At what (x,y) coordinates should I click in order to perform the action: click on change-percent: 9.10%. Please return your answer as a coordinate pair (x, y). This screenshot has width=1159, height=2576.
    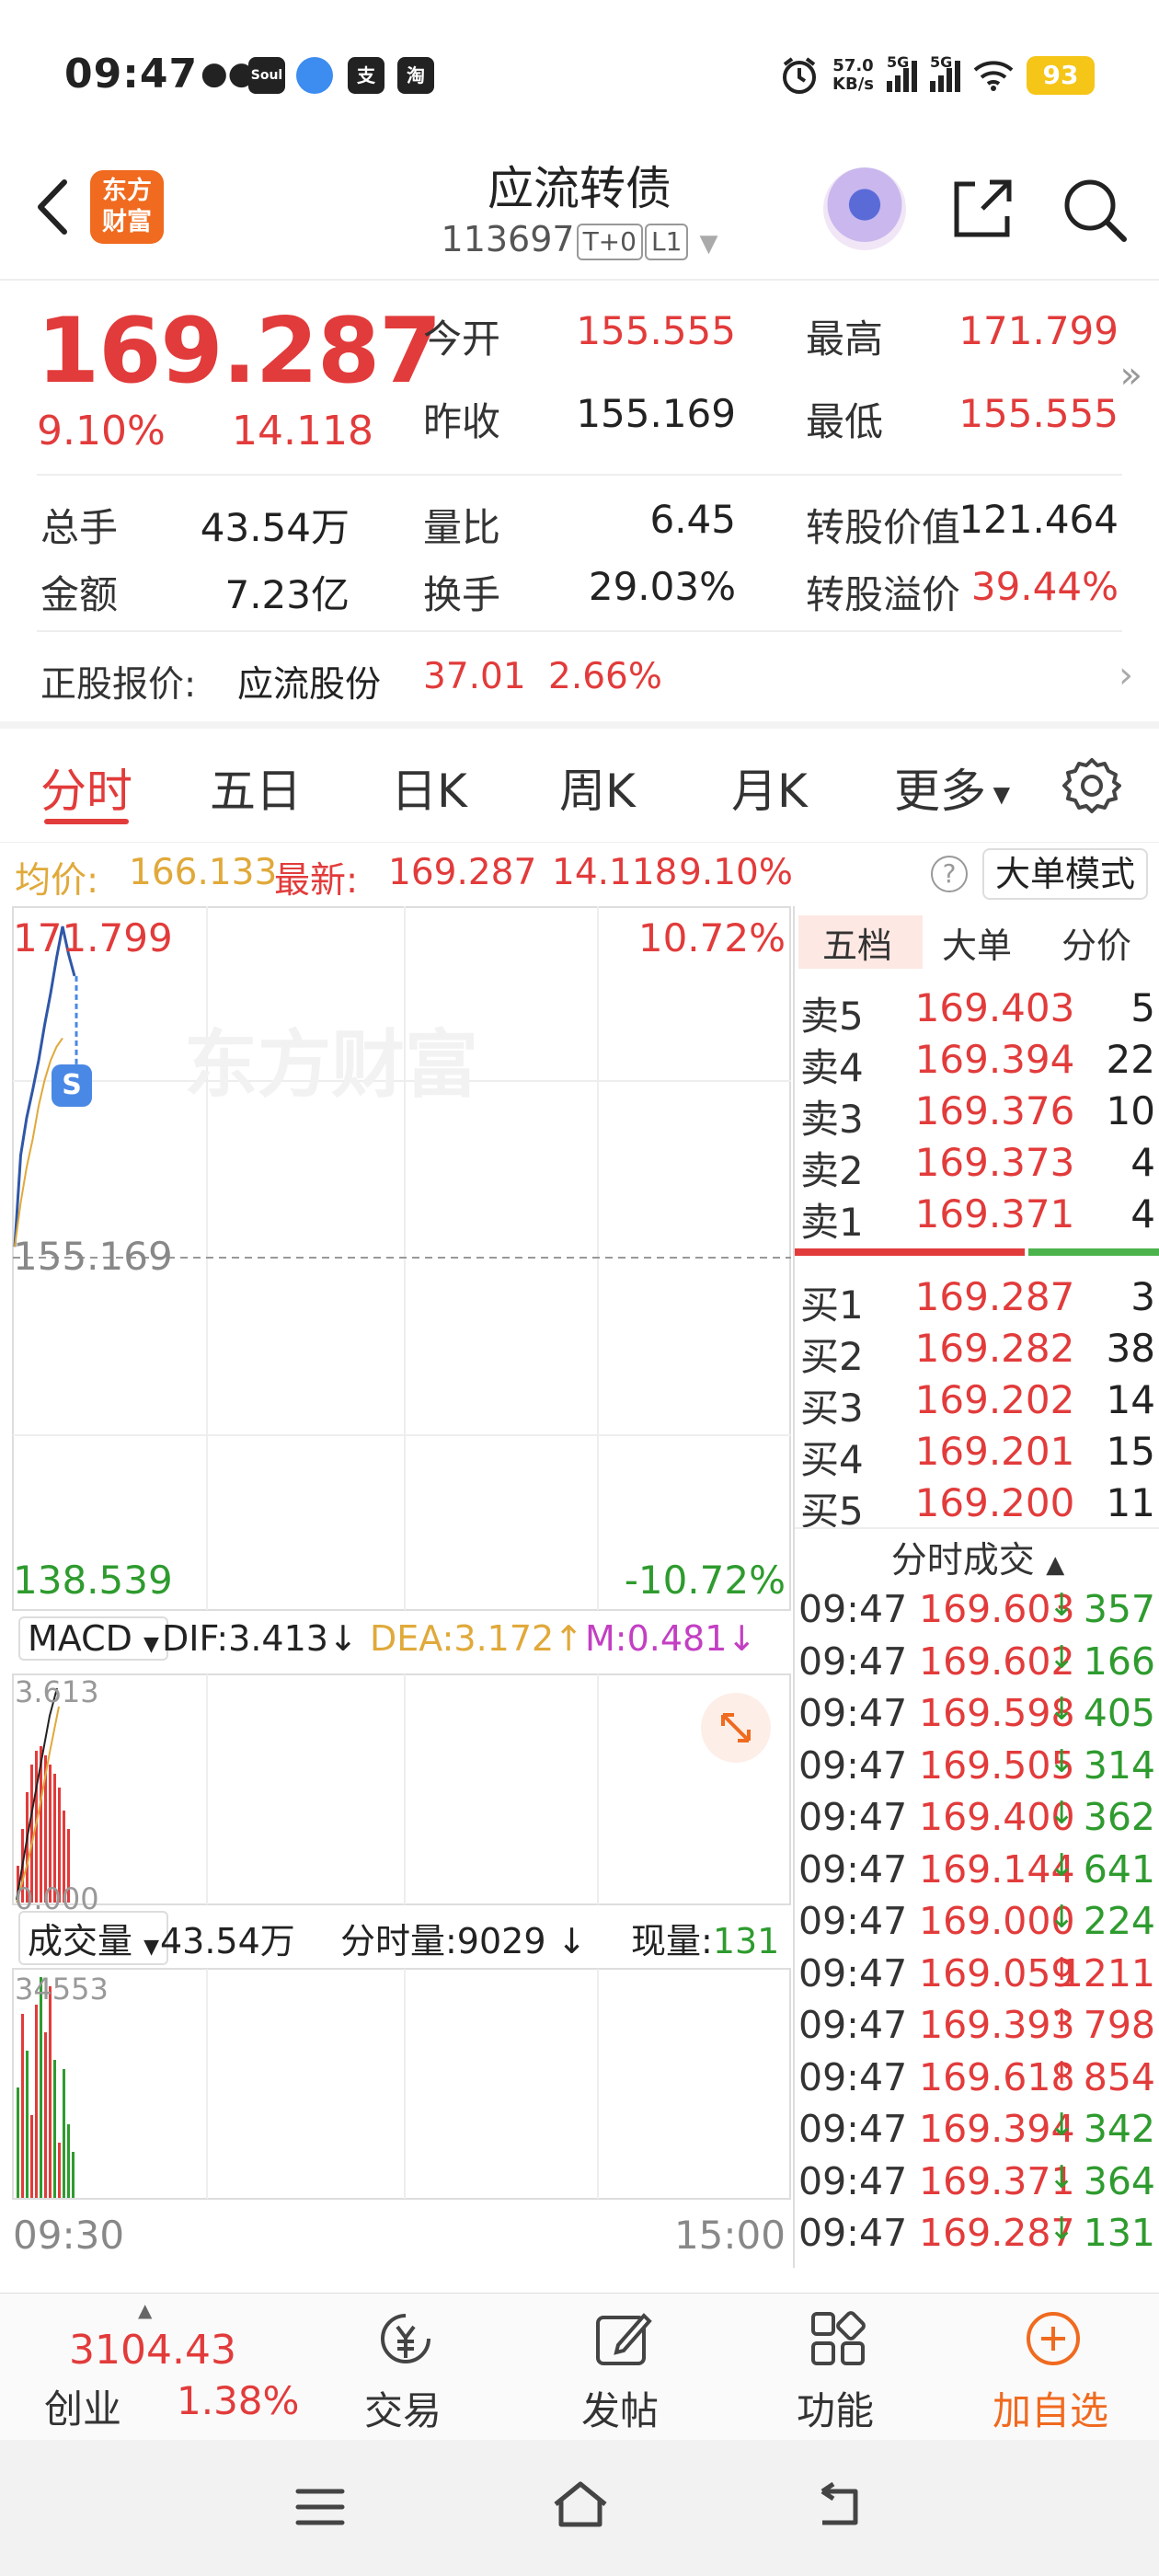
    Looking at the image, I should click on (101, 431).